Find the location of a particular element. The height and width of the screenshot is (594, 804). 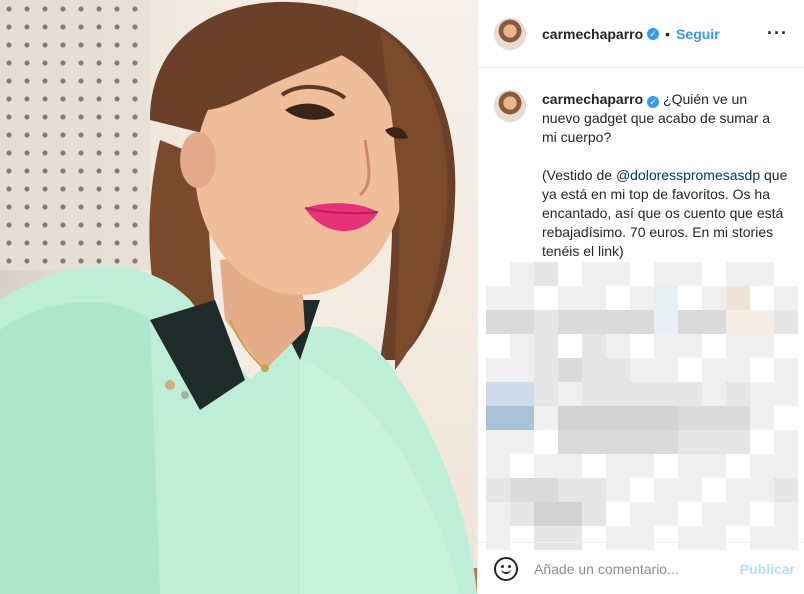

more-options-icon: ··· is located at coordinates (777, 33).